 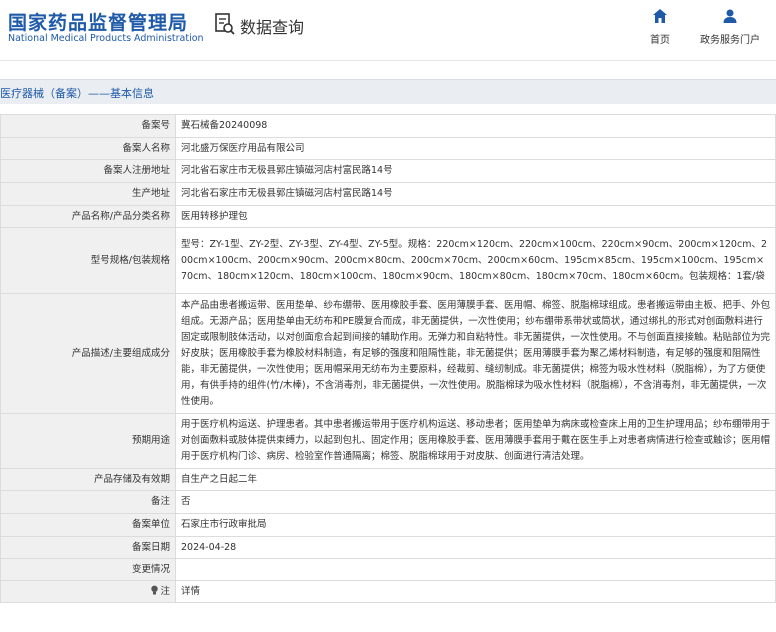 What do you see at coordinates (475, 591) in the screenshot?
I see `field-value: 详情` at bounding box center [475, 591].